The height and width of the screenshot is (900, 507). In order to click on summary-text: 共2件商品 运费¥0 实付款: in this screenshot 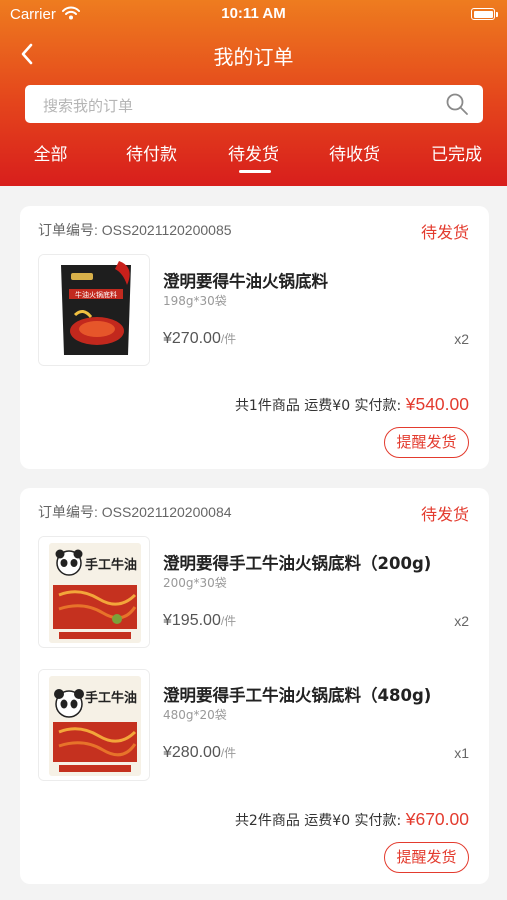, I will do `click(320, 821)`.